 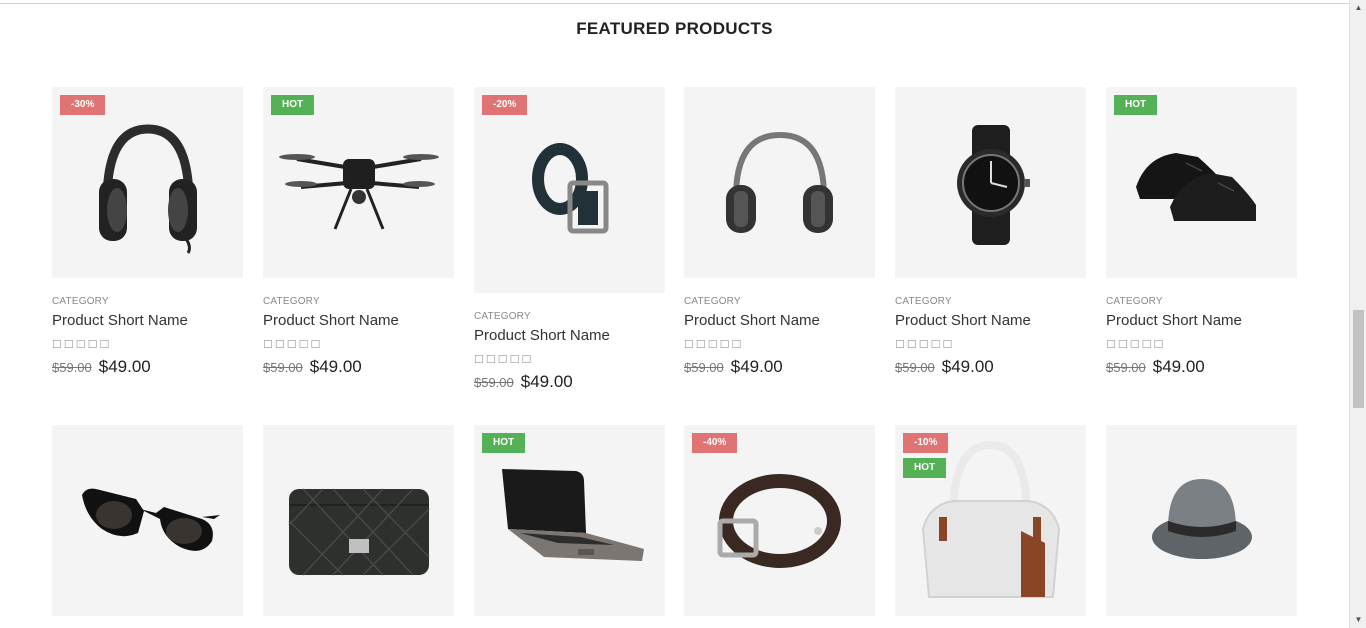 I want to click on product-image: -10% HOT, so click(x=990, y=520).